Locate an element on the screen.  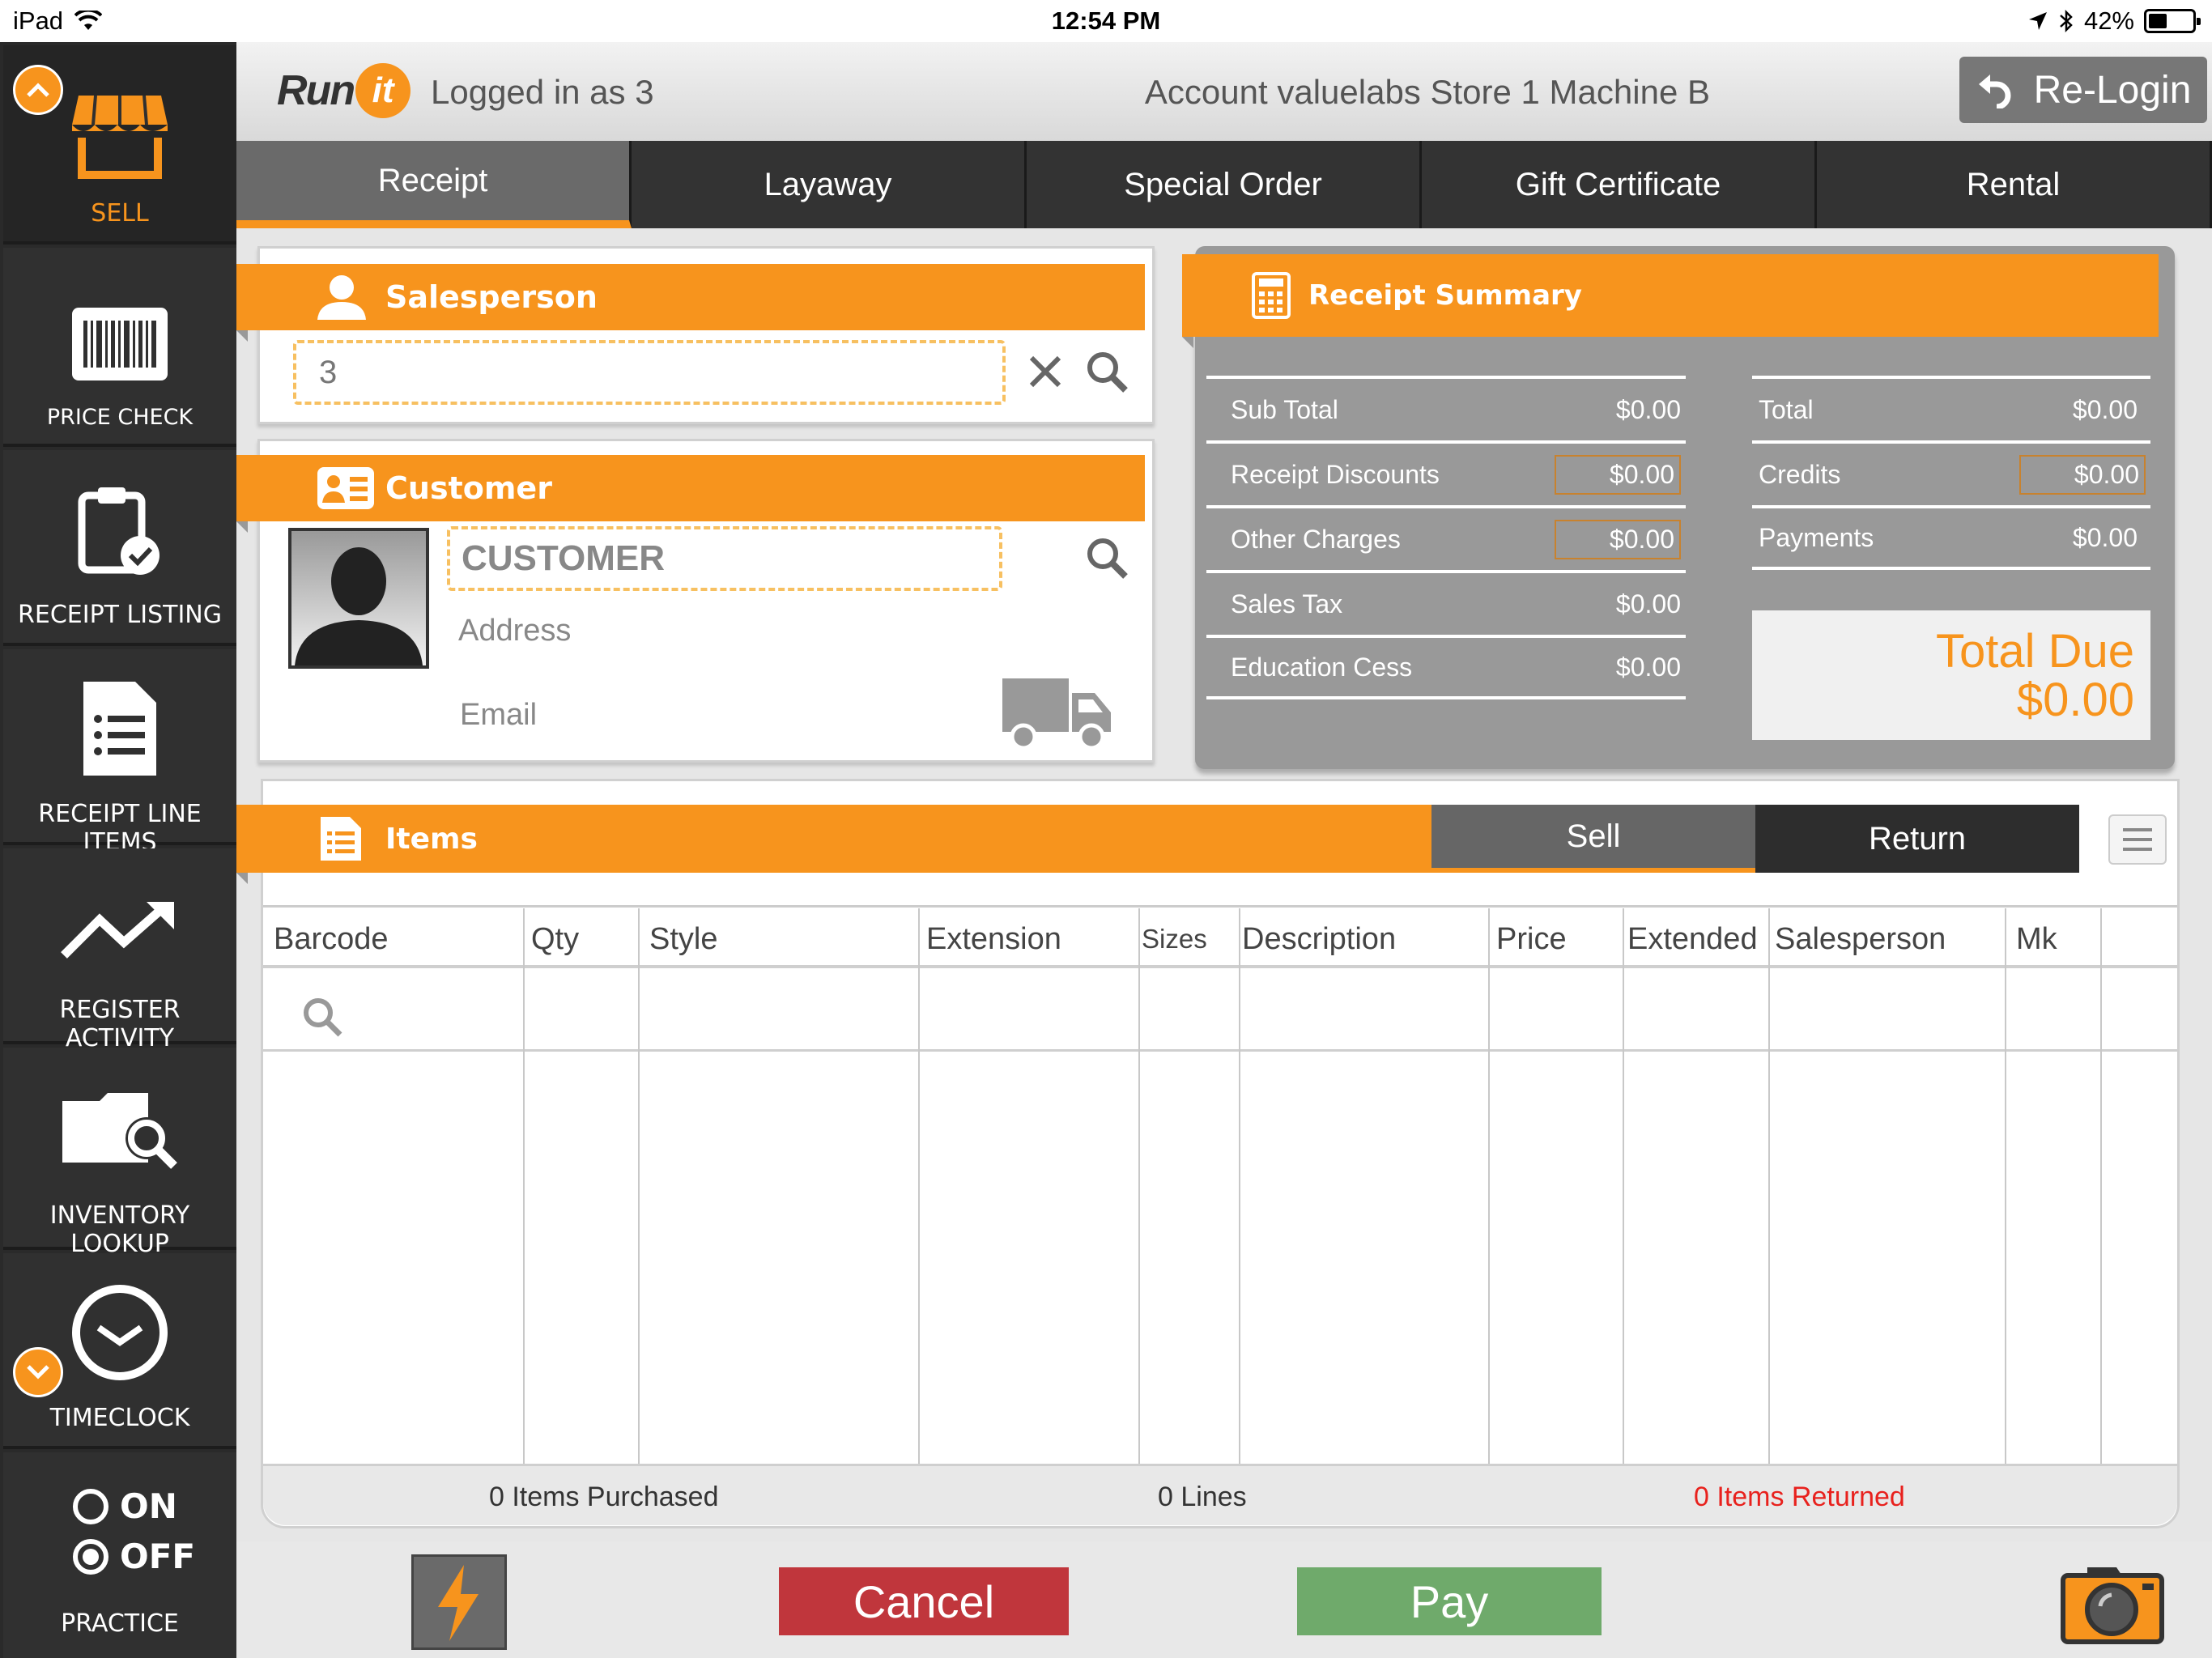
items-title: Items is located at coordinates (431, 839).